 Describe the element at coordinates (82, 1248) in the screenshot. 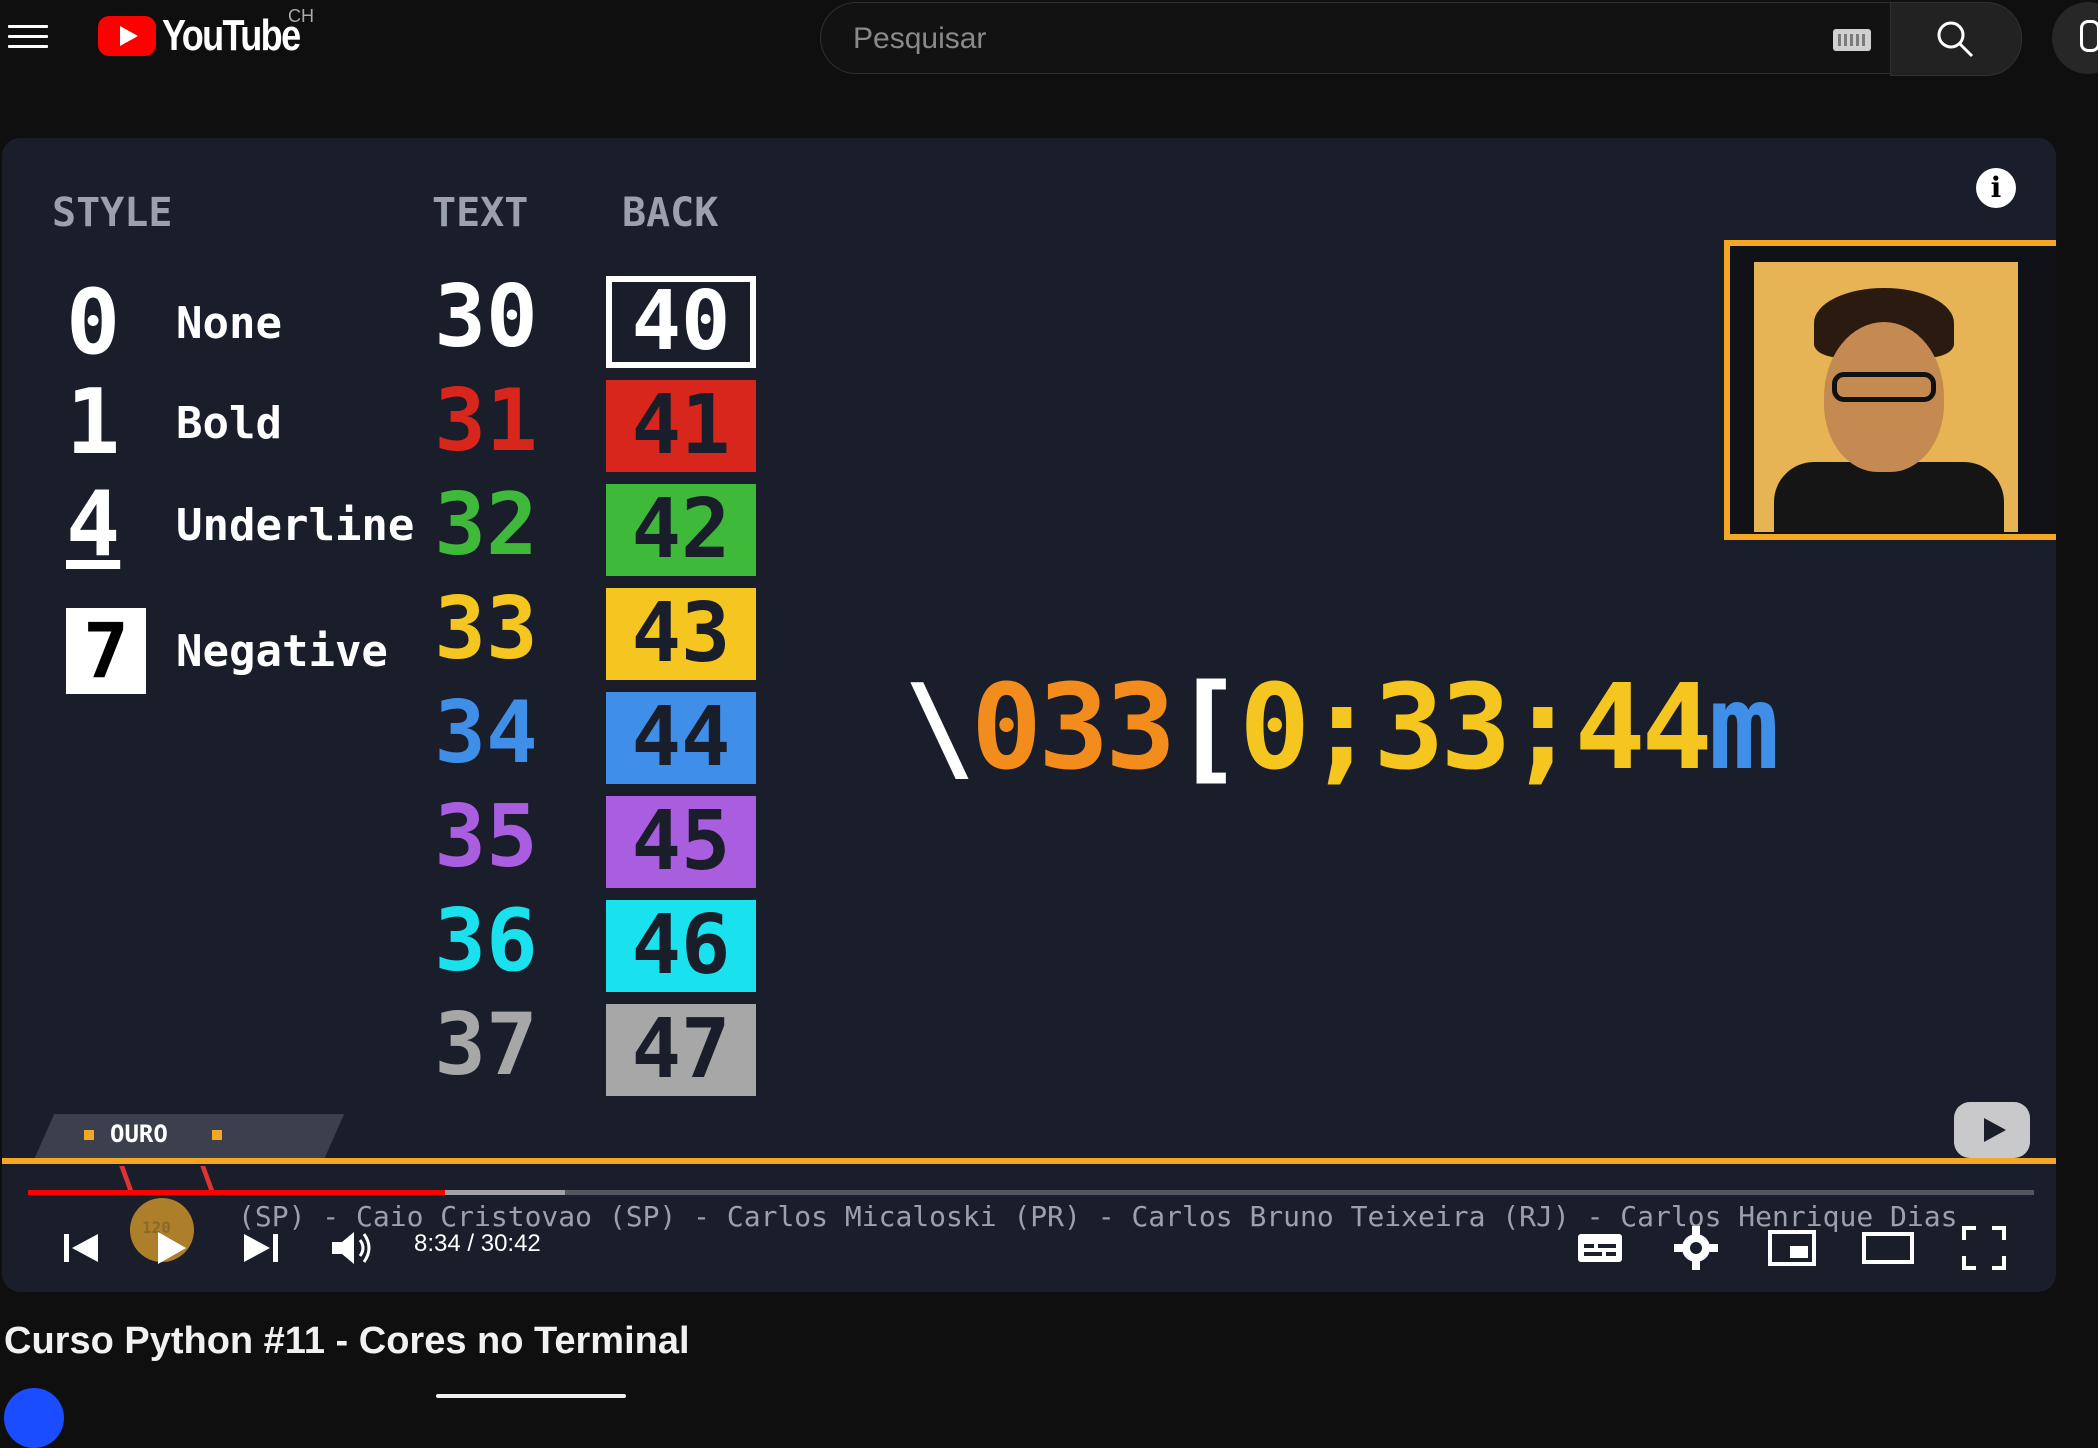

I see `previous-icon` at that location.